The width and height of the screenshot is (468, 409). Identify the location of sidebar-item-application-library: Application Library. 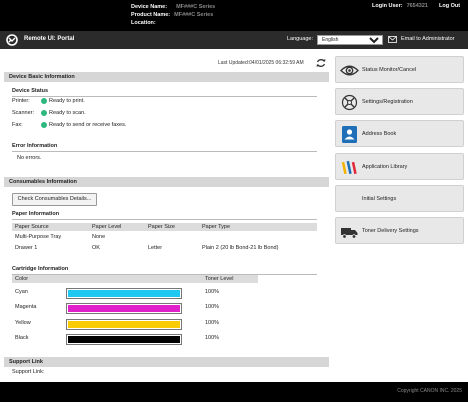
(399, 166).